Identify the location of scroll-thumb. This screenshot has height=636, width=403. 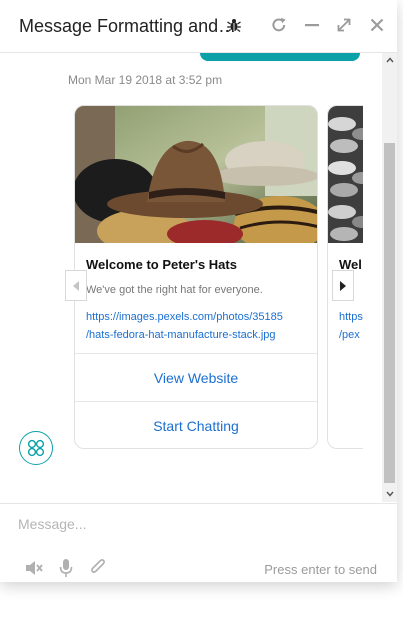
(389, 313).